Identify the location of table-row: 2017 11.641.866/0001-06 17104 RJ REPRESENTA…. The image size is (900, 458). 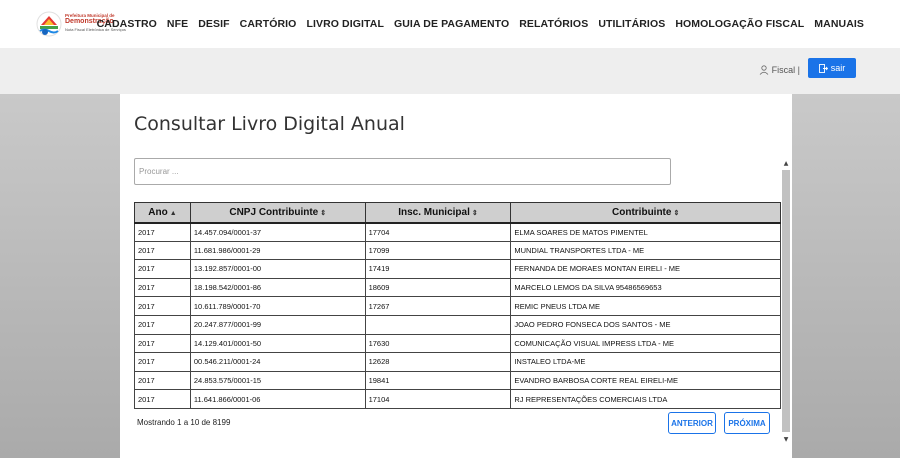
(457, 399).